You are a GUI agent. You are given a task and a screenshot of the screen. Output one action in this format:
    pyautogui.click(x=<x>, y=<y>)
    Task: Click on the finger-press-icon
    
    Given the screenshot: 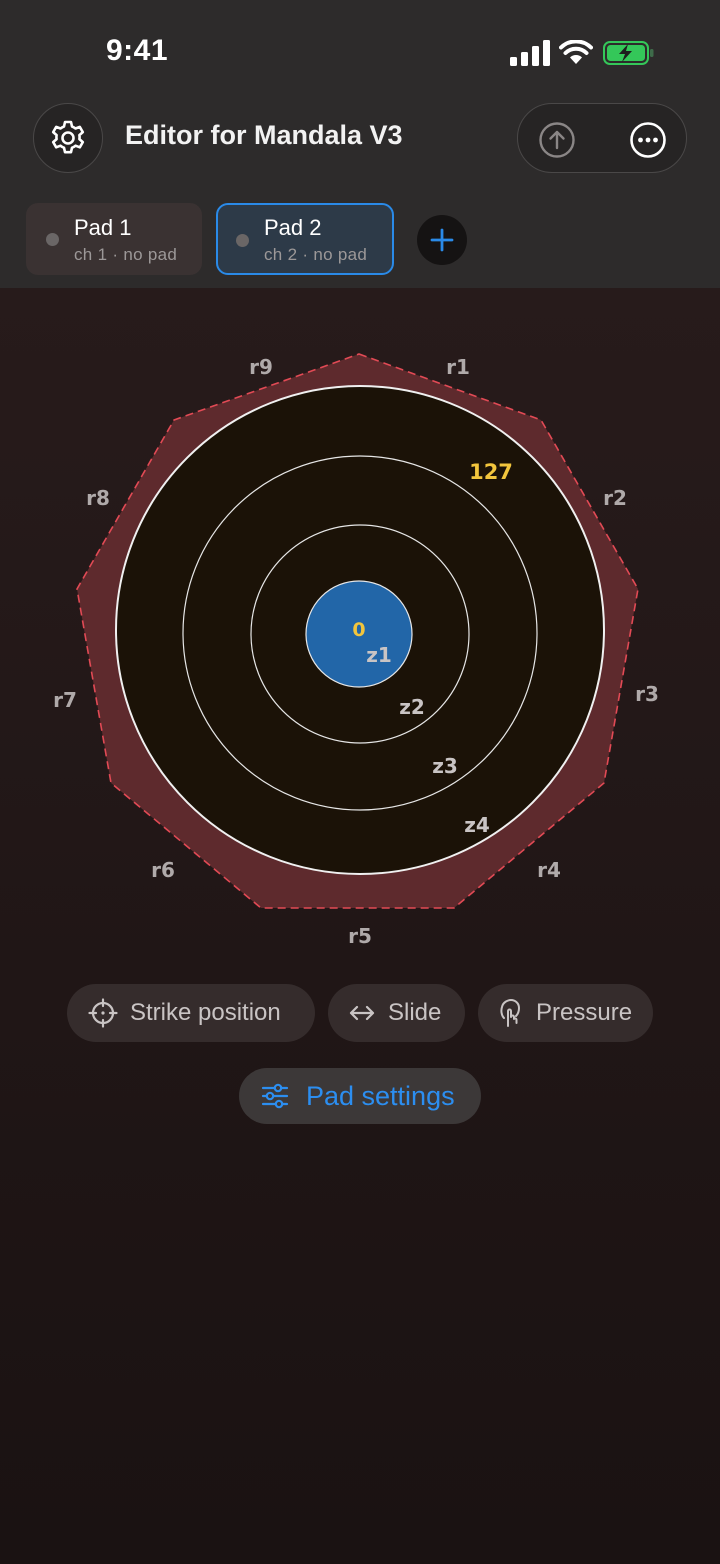 What is the action you would take?
    pyautogui.click(x=510, y=1012)
    